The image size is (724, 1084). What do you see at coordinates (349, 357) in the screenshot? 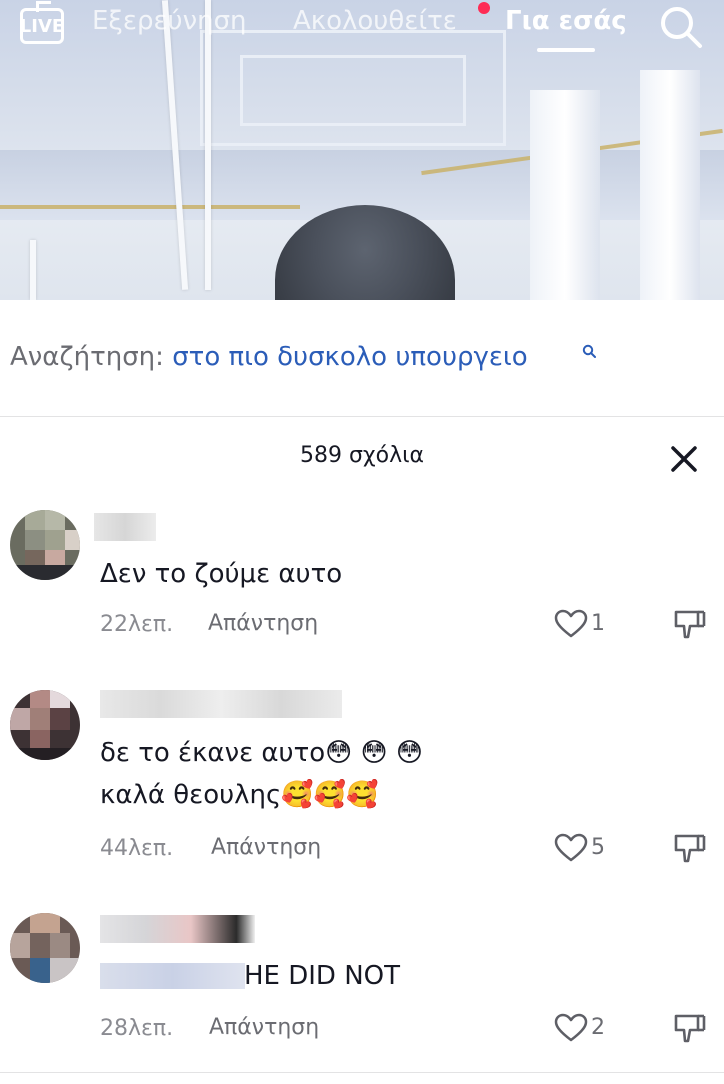
I see `search-suggestion-query: στο πιο δυσκολο υπουργειο` at bounding box center [349, 357].